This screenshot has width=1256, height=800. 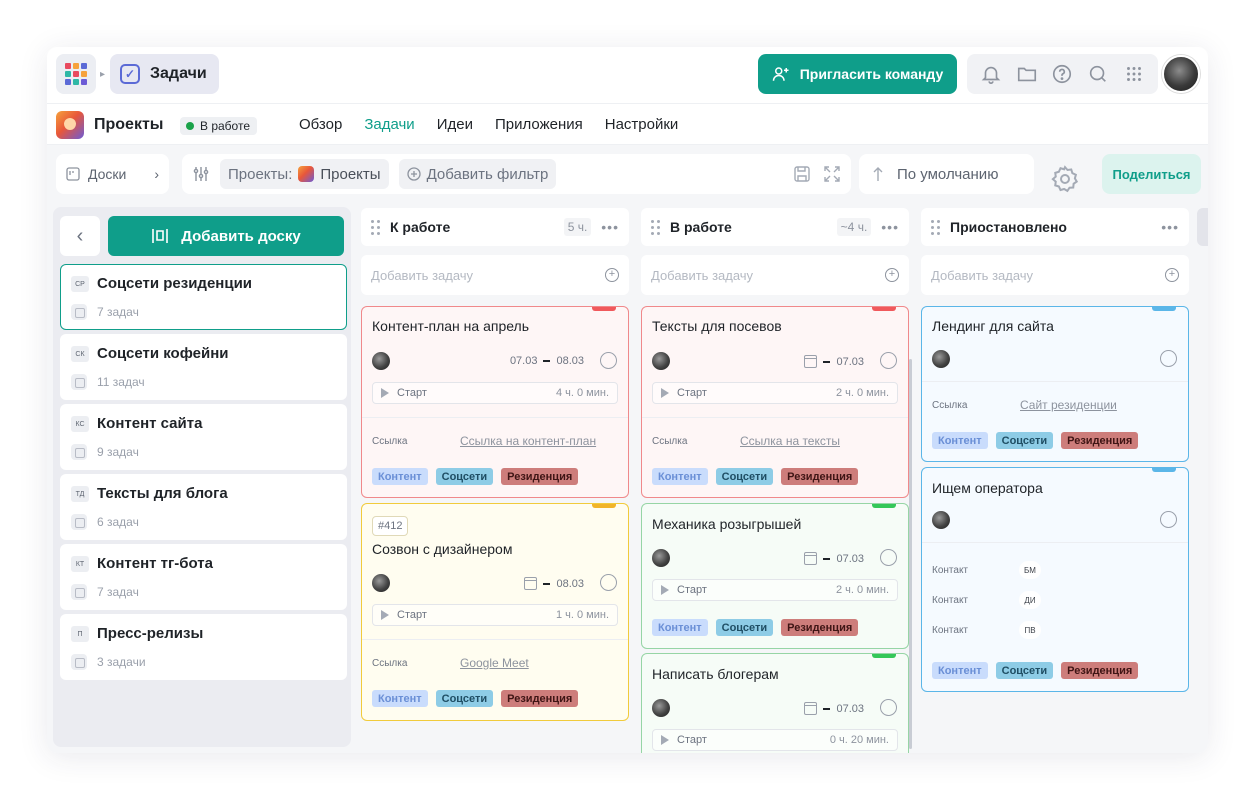 What do you see at coordinates (1068, 405) in the screenshot?
I see `field-link: Сайт резиденции` at bounding box center [1068, 405].